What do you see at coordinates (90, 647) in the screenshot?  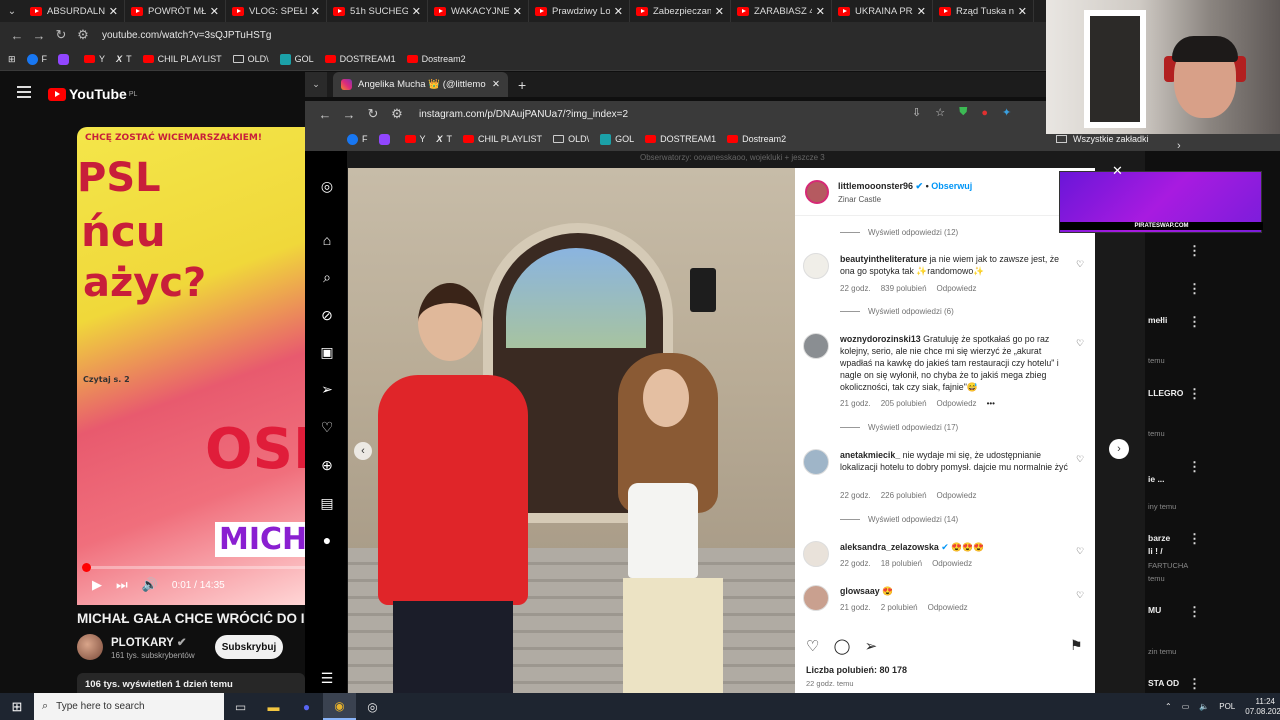 I see `channel-avatar` at bounding box center [90, 647].